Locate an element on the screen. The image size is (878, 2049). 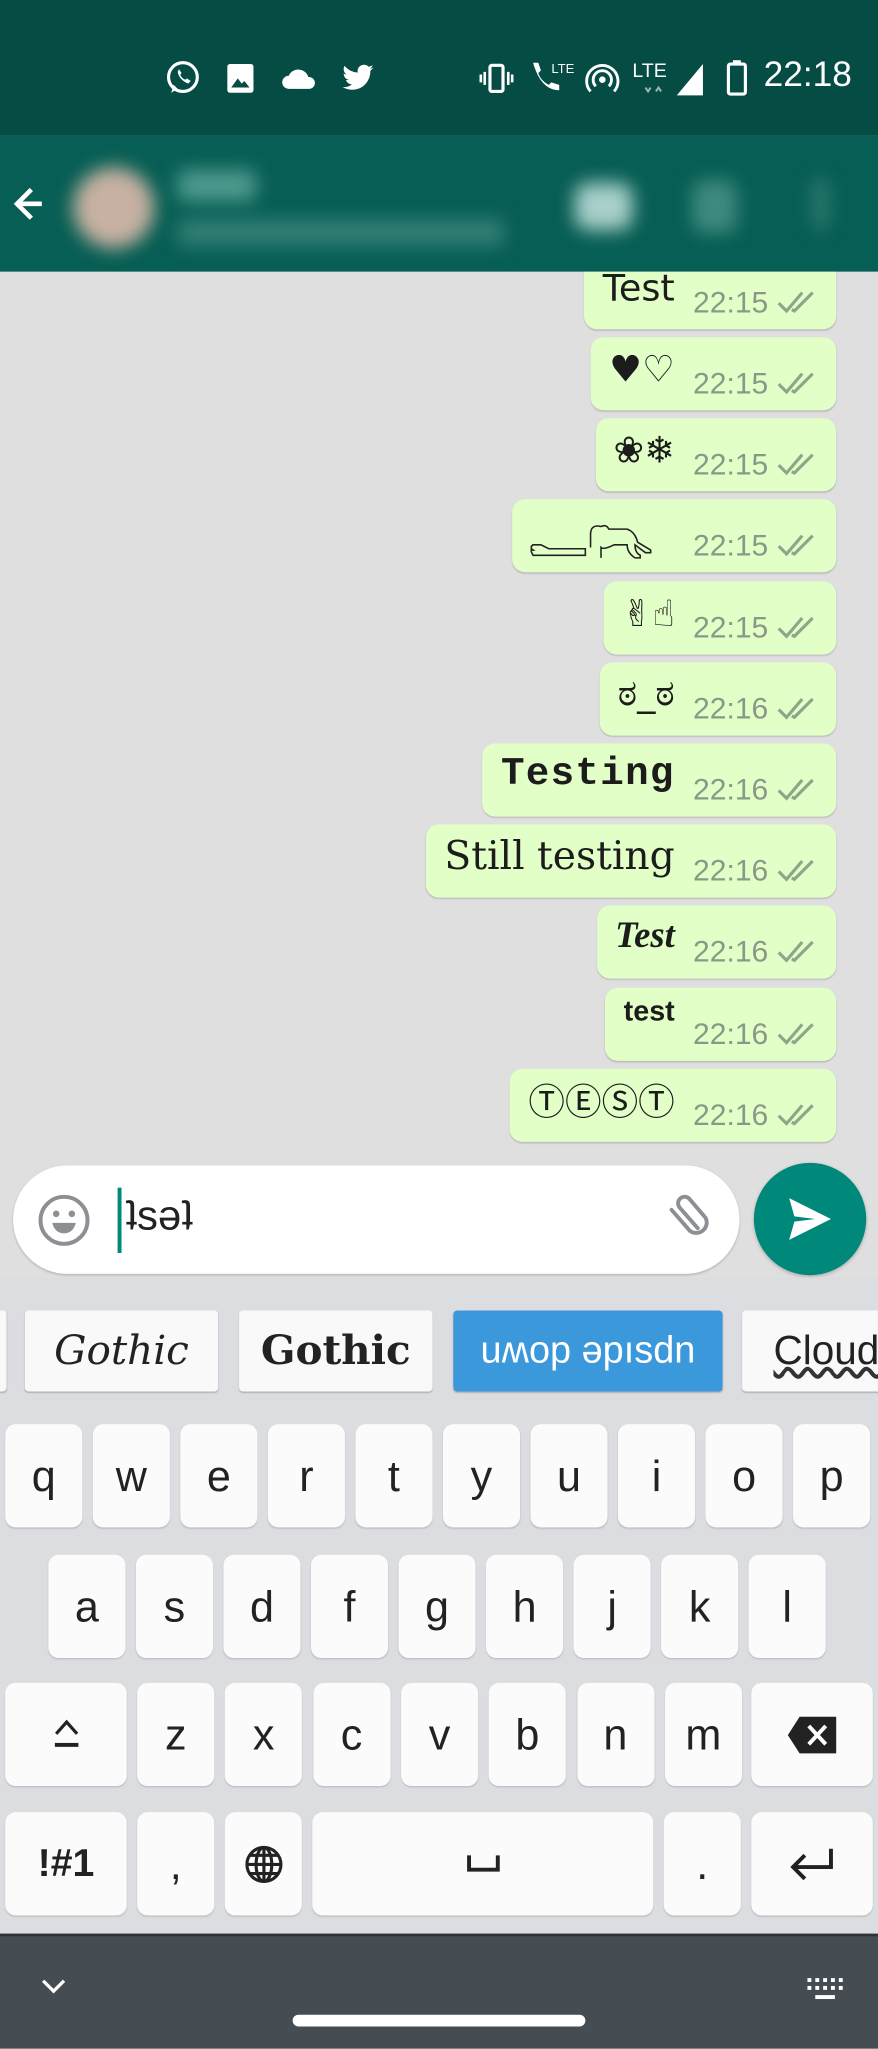
key-n: n is located at coordinates (615, 1734).